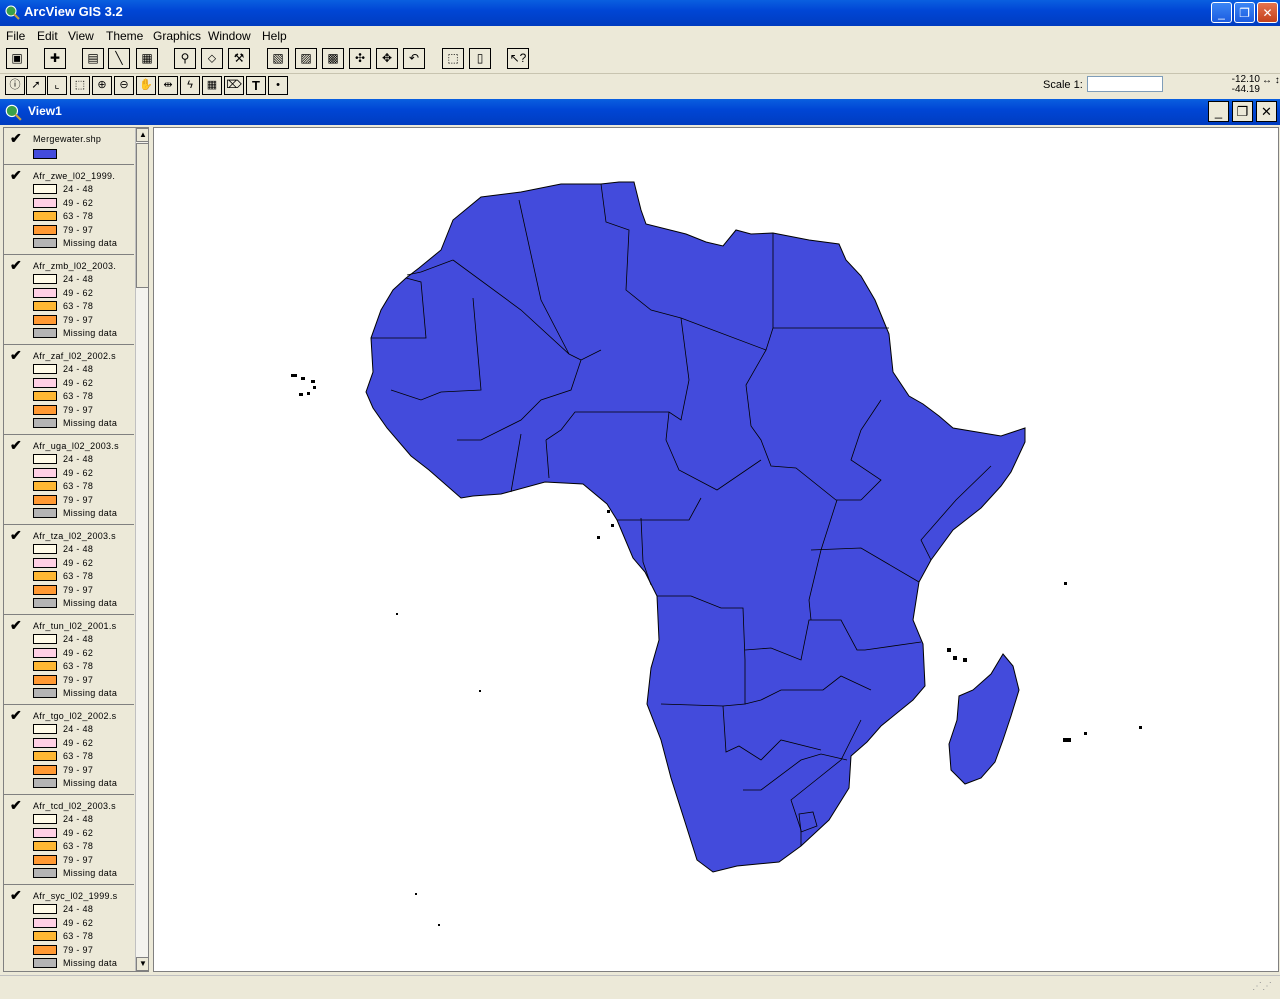 This screenshot has width=1280, height=999. Describe the element at coordinates (74, 806) in the screenshot. I see `theme-name: Afr_tcd_l02_2003.s` at that location.